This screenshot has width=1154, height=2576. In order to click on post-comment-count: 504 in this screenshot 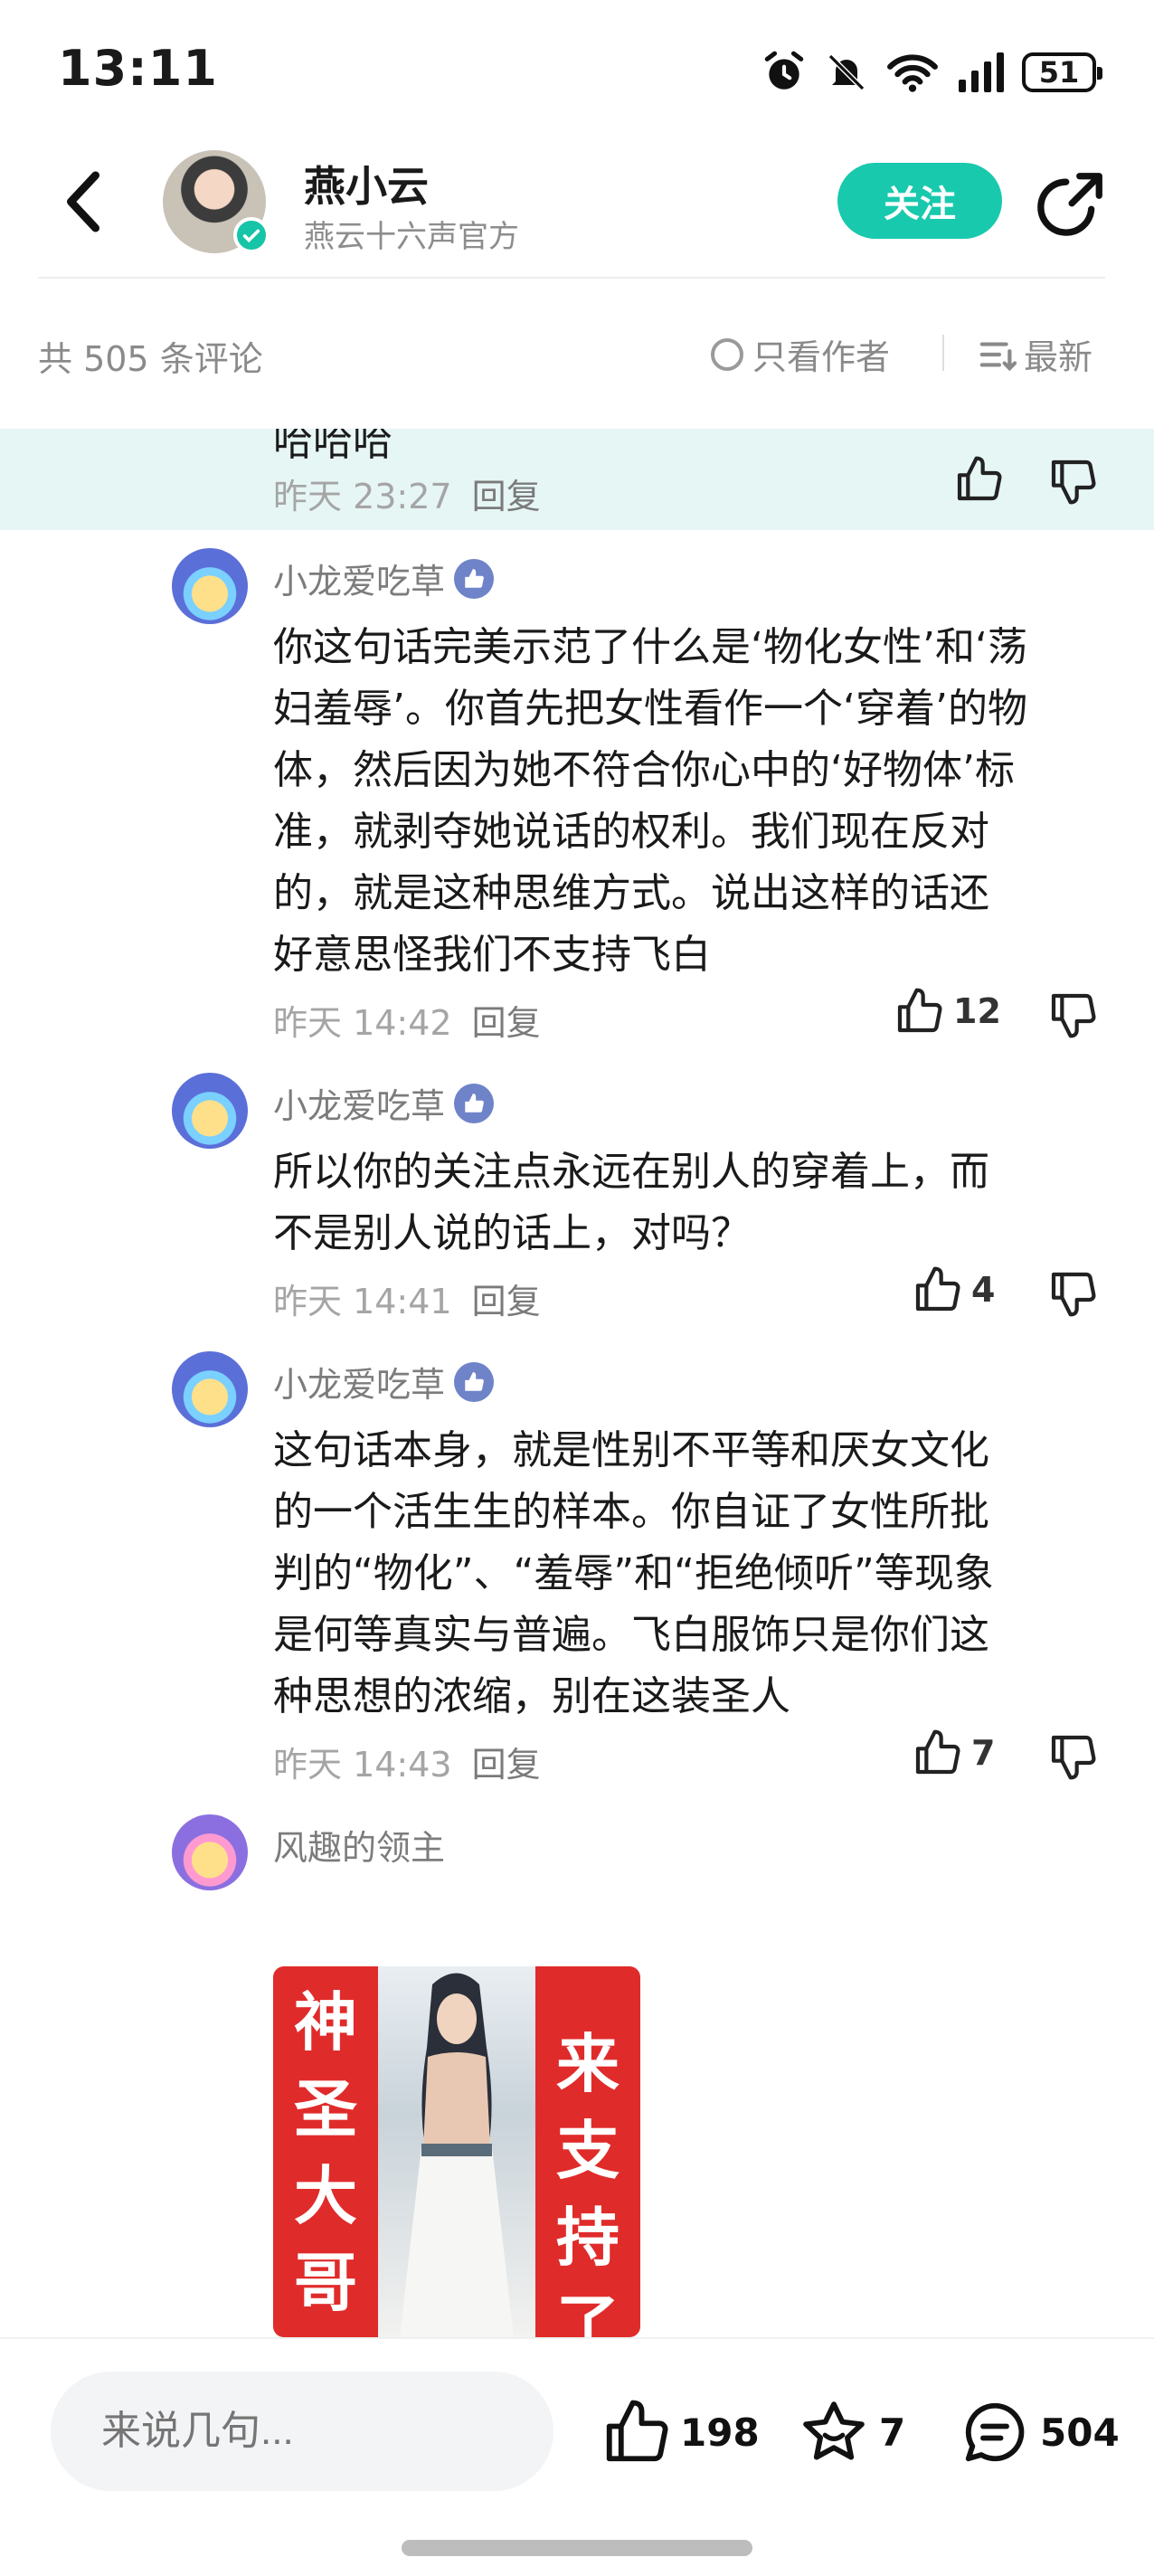, I will do `click(1080, 2433)`.